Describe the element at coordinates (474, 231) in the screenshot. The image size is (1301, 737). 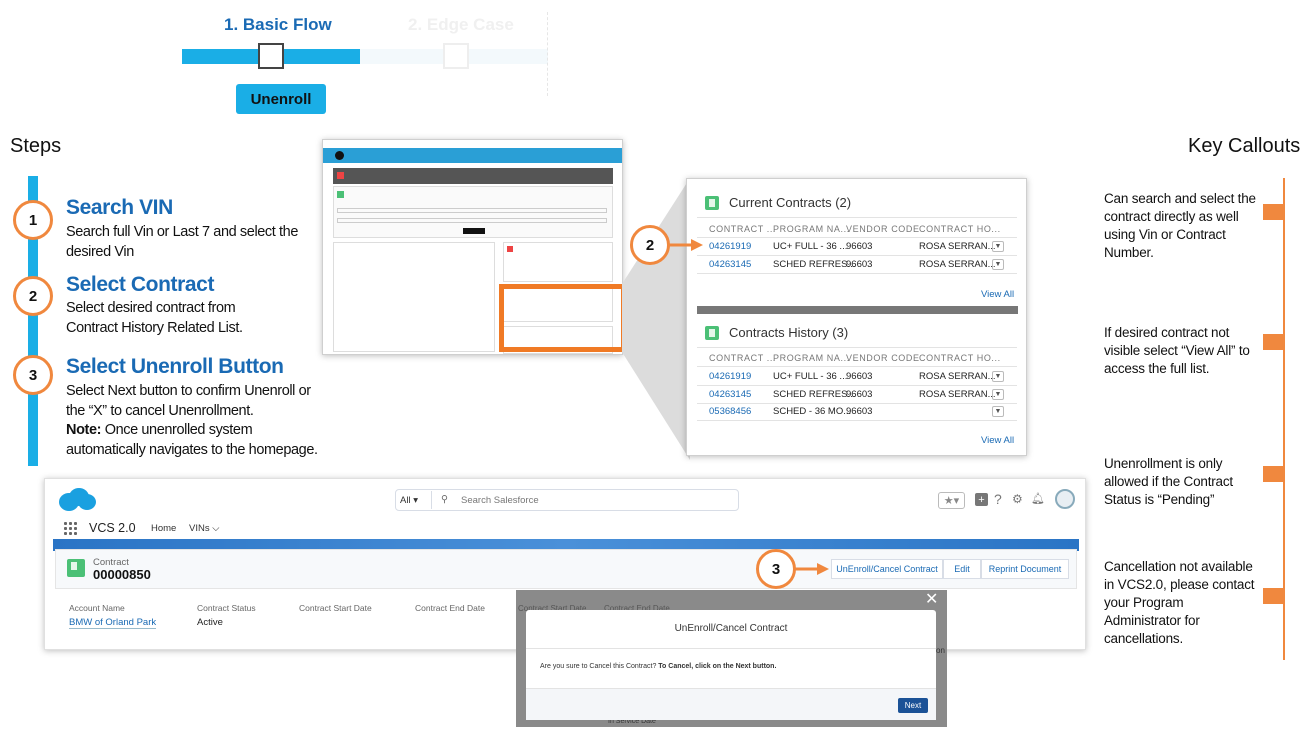
I see `thumb-search-button` at that location.